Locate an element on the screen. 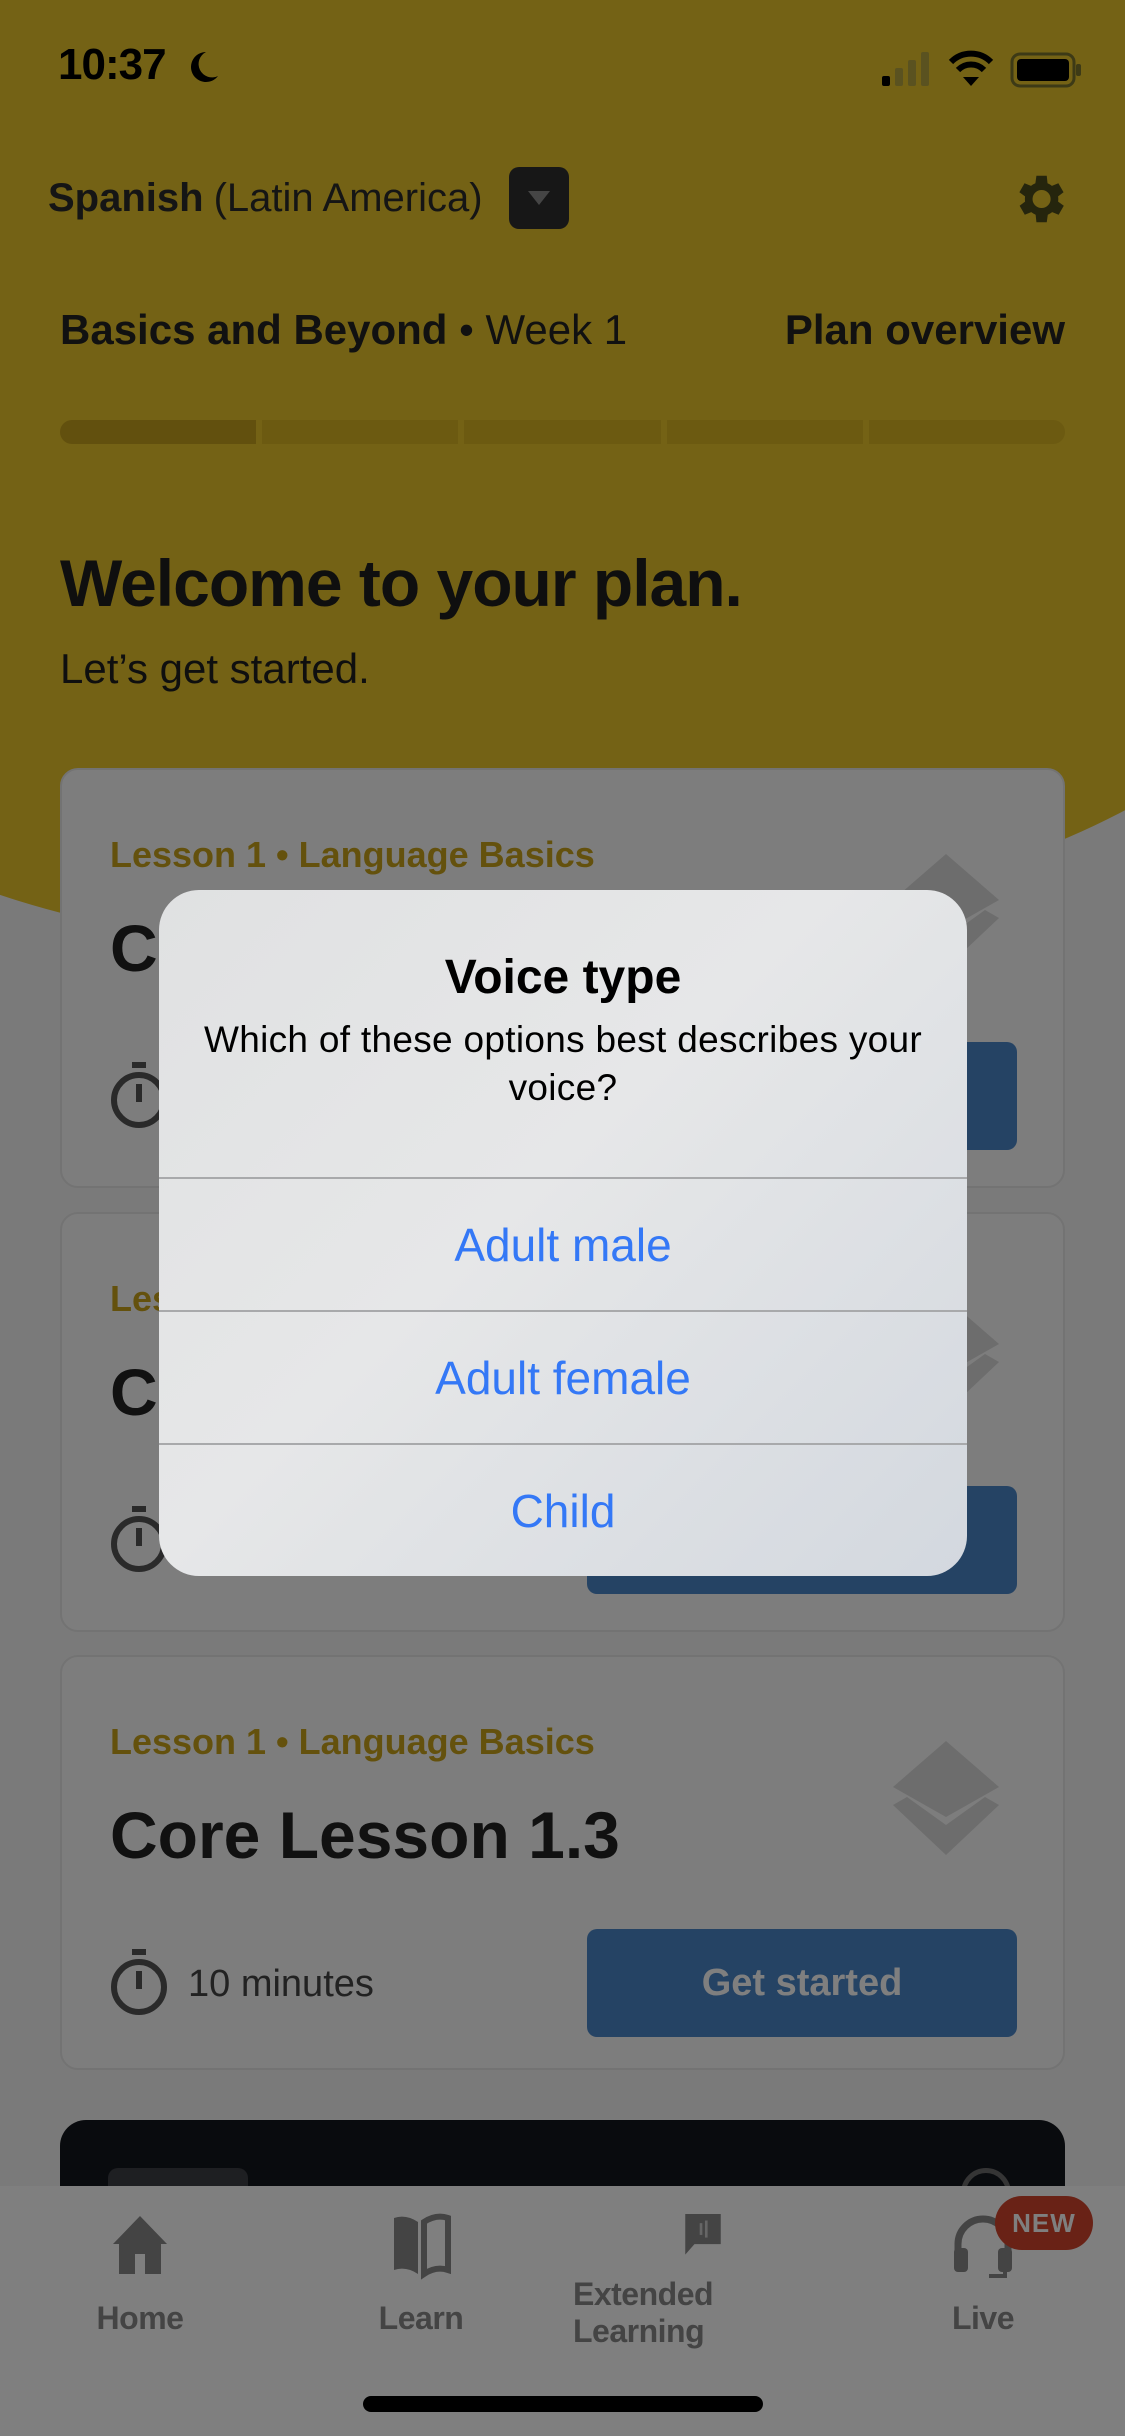 Image resolution: width=1125 pixels, height=2436 pixels. option-adult-female-button: Adult female is located at coordinates (563, 1376).